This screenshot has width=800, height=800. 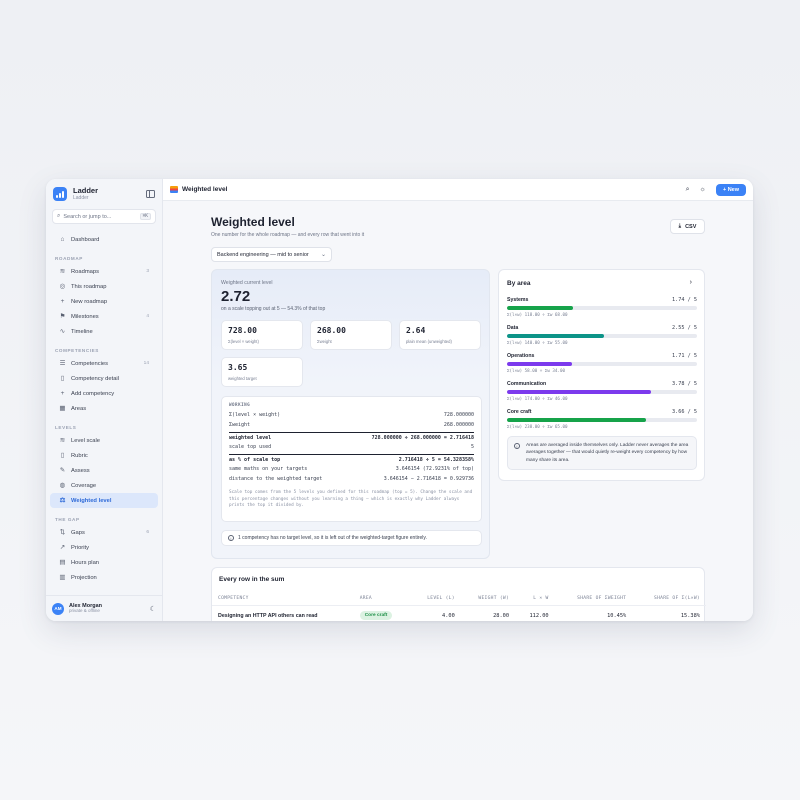 What do you see at coordinates (104, 408) in the screenshot?
I see `sidebar-item-areas: ▦ Areas` at bounding box center [104, 408].